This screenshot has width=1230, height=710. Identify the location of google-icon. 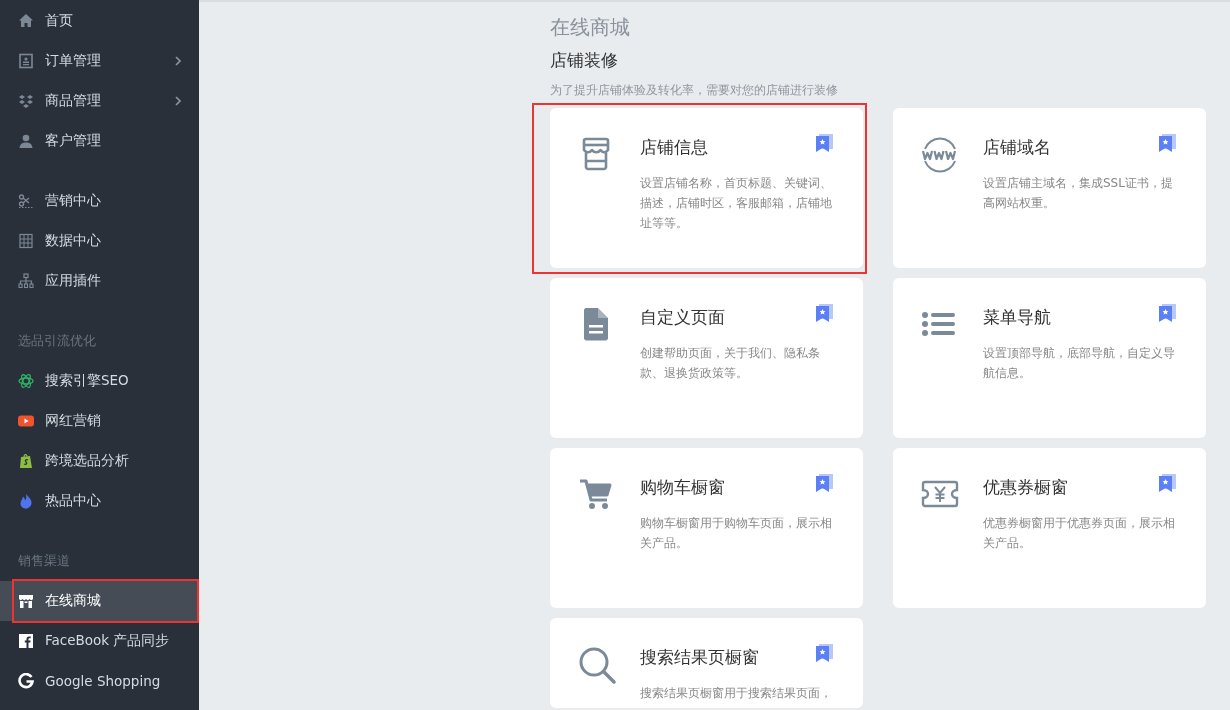
(26, 681).